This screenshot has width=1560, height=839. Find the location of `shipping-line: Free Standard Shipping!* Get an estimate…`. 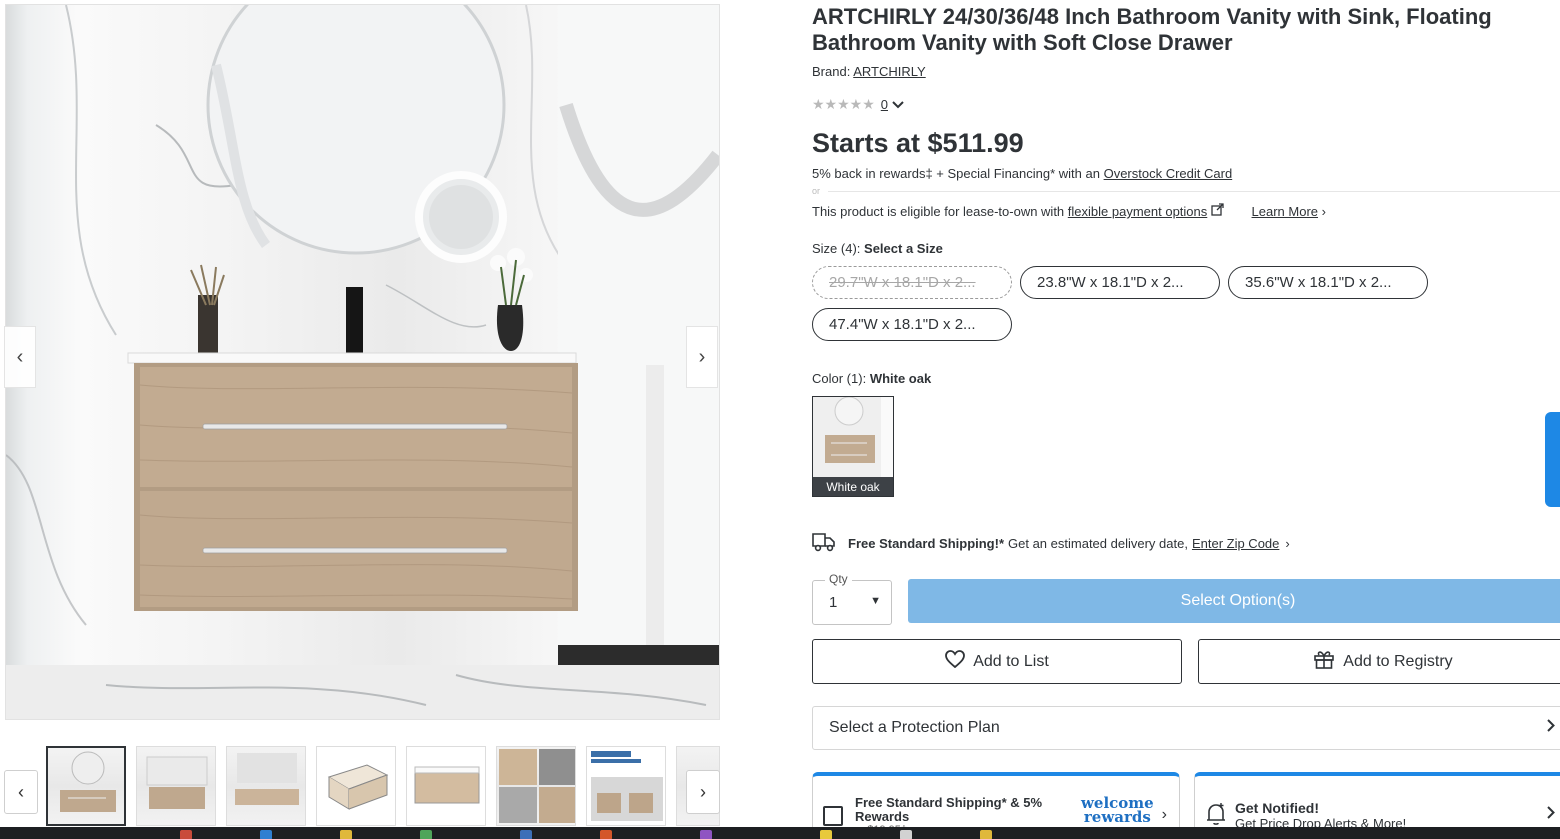

shipping-line: Free Standard Shipping!* Get an estimate… is located at coordinates (1051, 543).